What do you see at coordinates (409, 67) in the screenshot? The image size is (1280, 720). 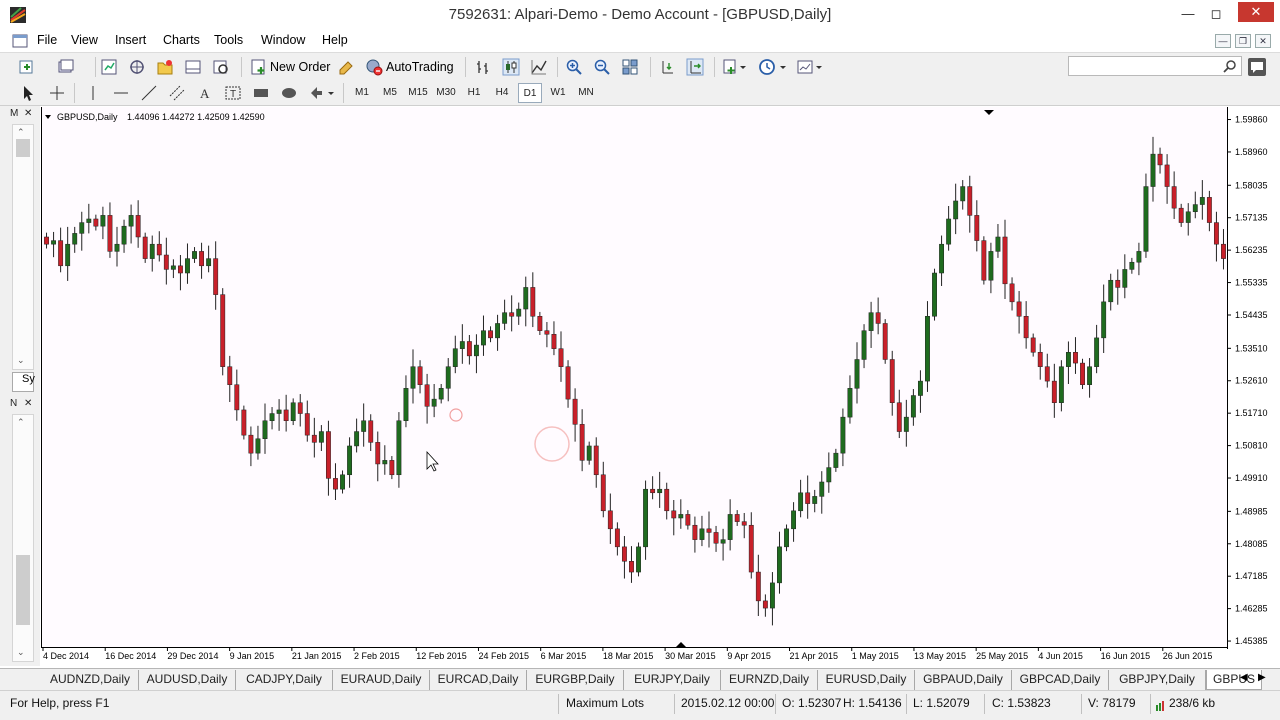 I see `autotrading-button: AutoTrading` at bounding box center [409, 67].